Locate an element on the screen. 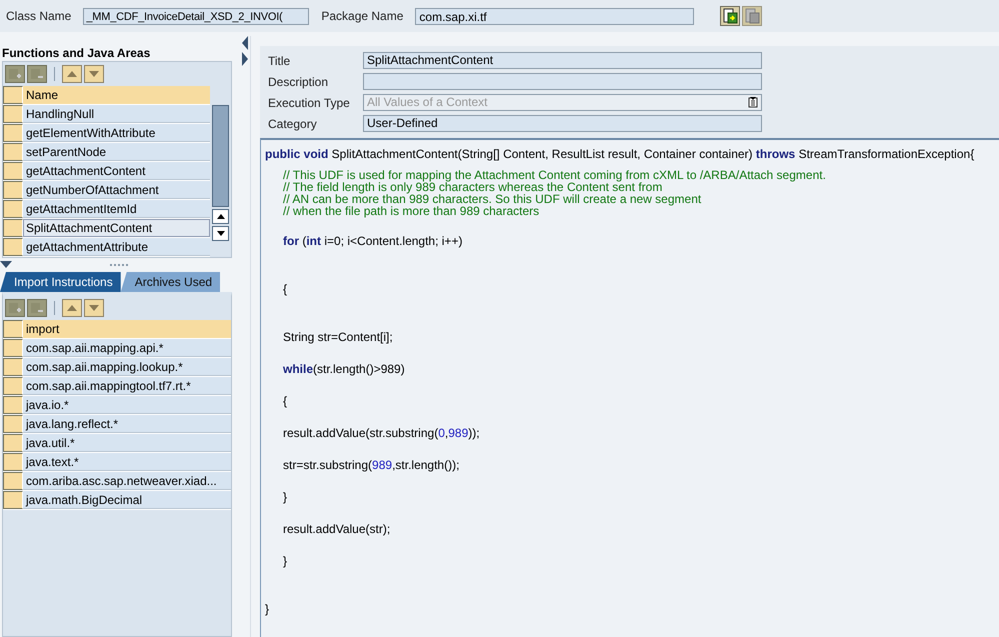 This screenshot has width=999, height=637. text-field is located at coordinates (562, 81).